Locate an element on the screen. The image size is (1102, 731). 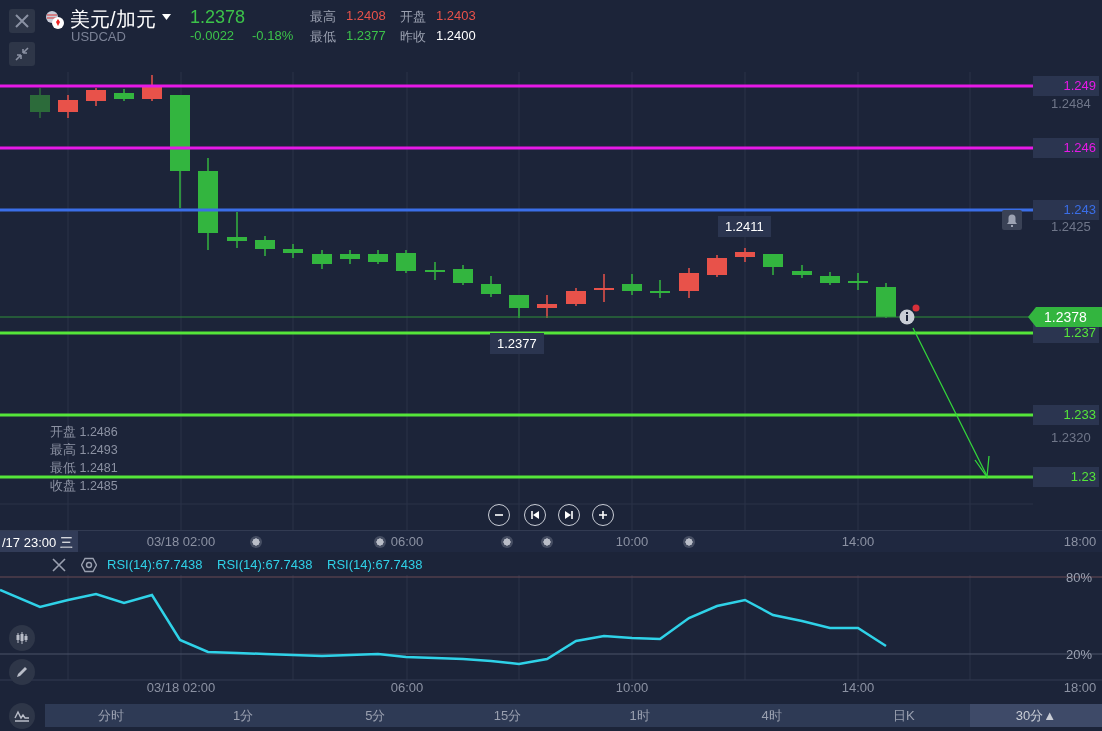
bell-icon is located at coordinates (1012, 220).